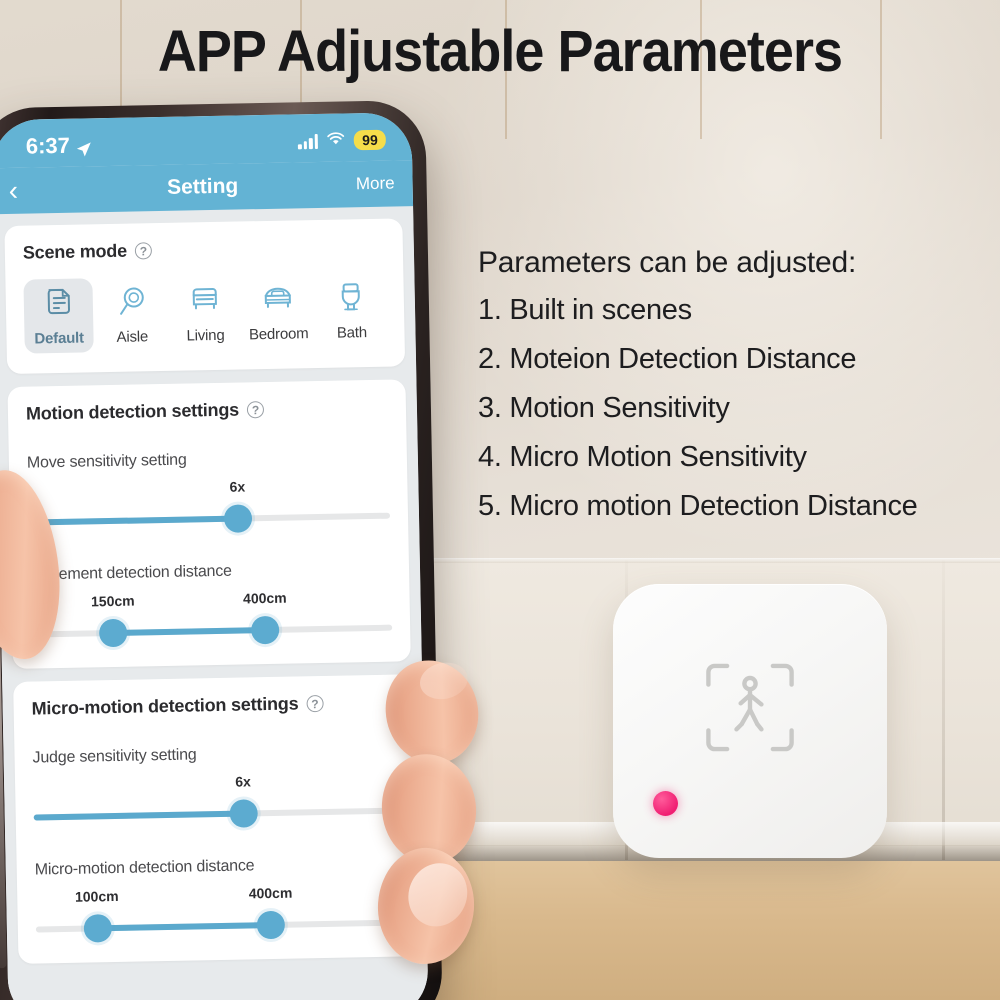  I want to click on parameter-list-item: 1. Built in scenes, so click(585, 310).